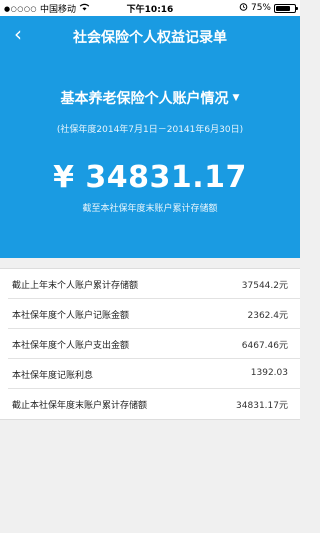  What do you see at coordinates (269, 373) in the screenshot?
I see `row-value: 1392.03` at bounding box center [269, 373].